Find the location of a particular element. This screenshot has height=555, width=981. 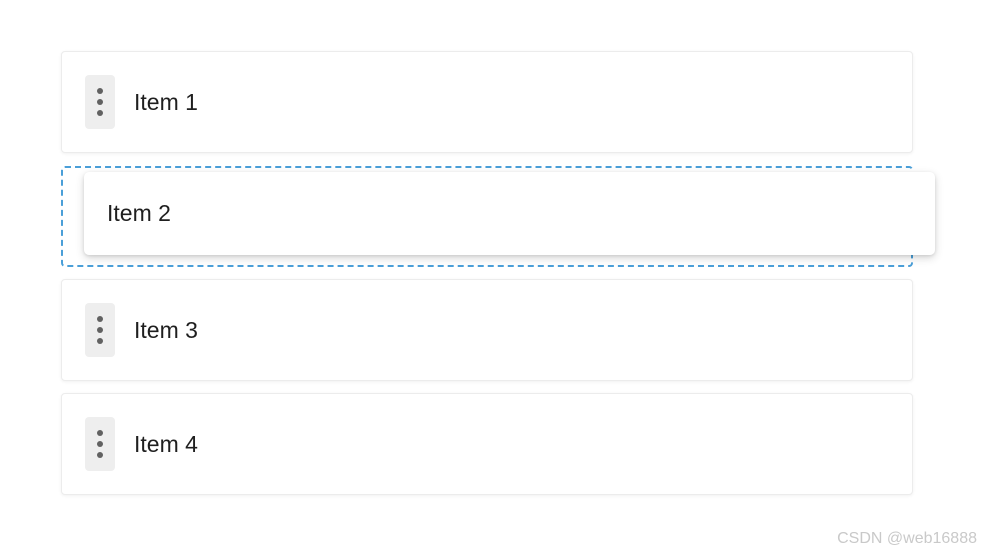

dragging-item: Item 2 is located at coordinates (509, 213).